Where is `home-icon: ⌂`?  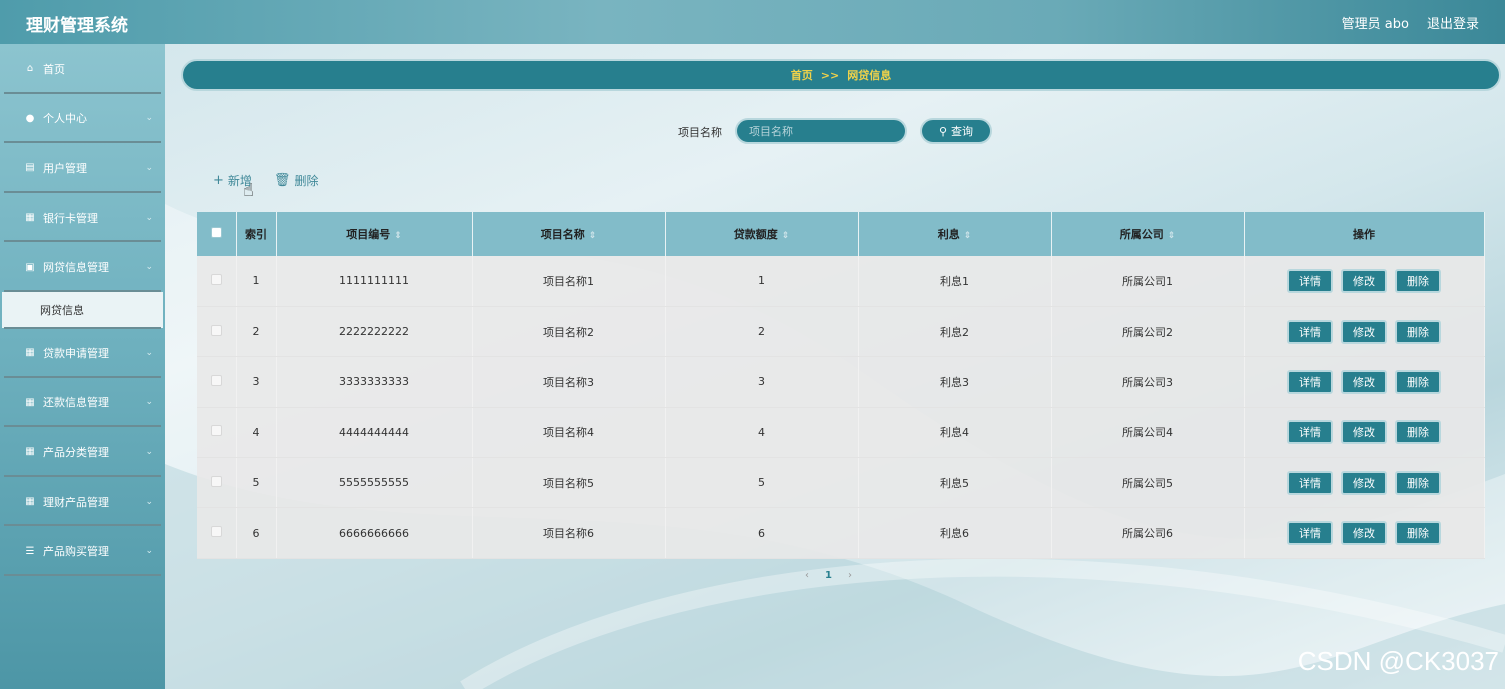
home-icon: ⌂ is located at coordinates (30, 69).